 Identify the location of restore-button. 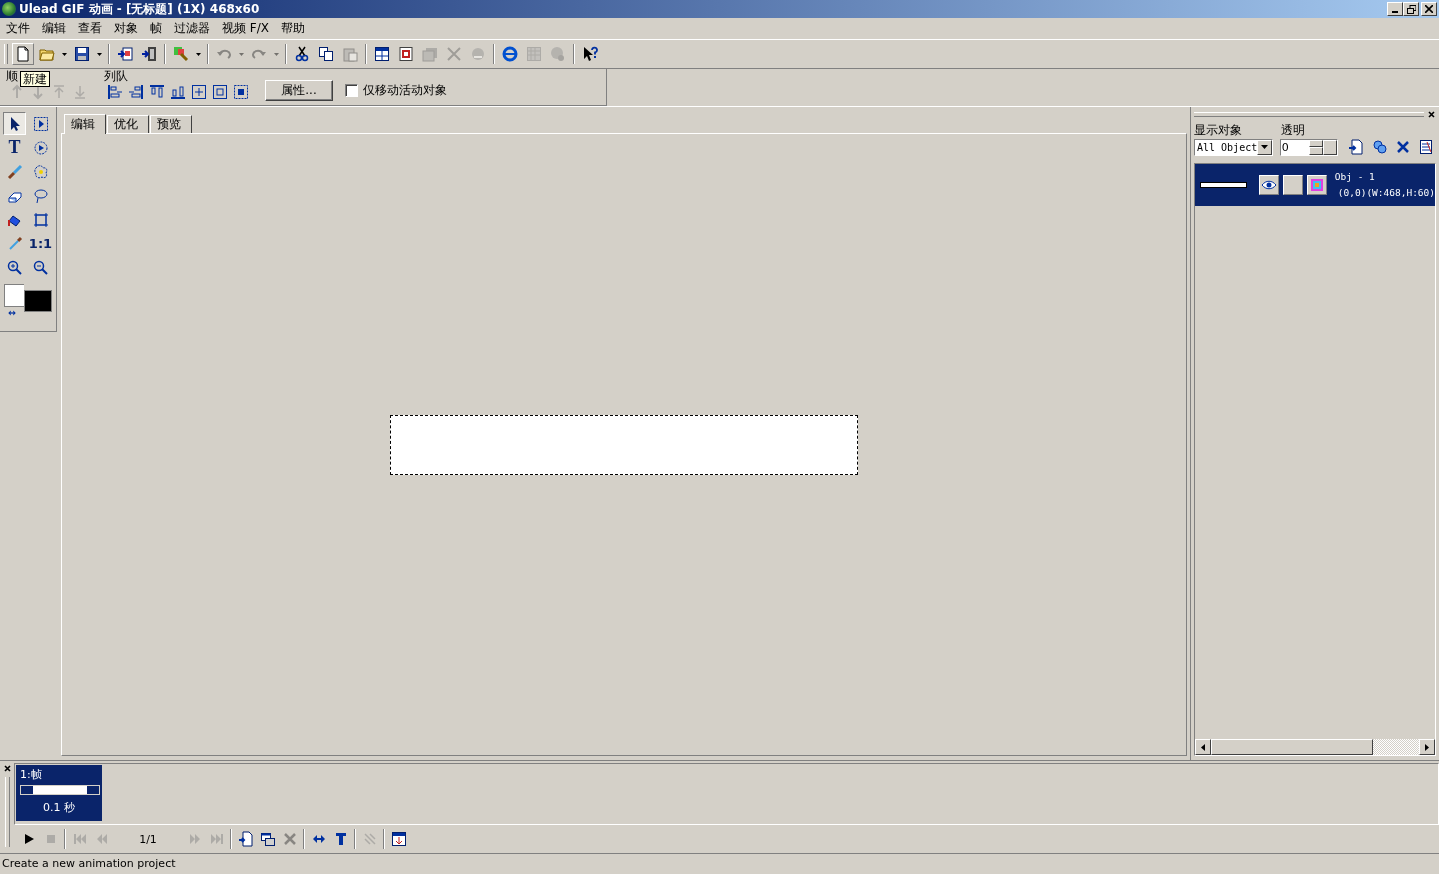
(1411, 9).